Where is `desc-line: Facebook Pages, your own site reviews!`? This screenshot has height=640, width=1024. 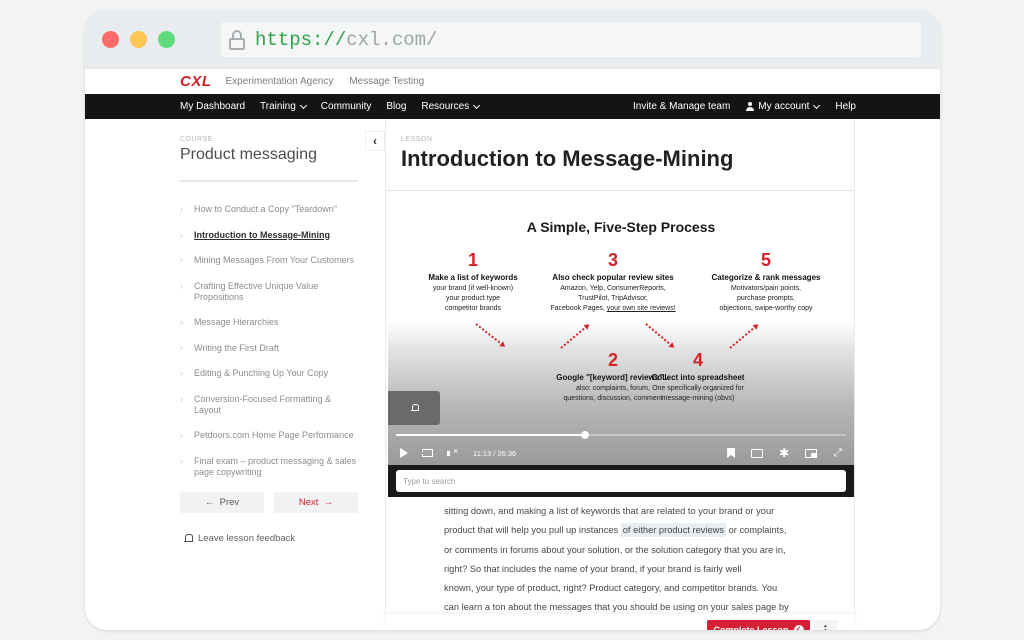 desc-line: Facebook Pages, your own site reviews! is located at coordinates (613, 309).